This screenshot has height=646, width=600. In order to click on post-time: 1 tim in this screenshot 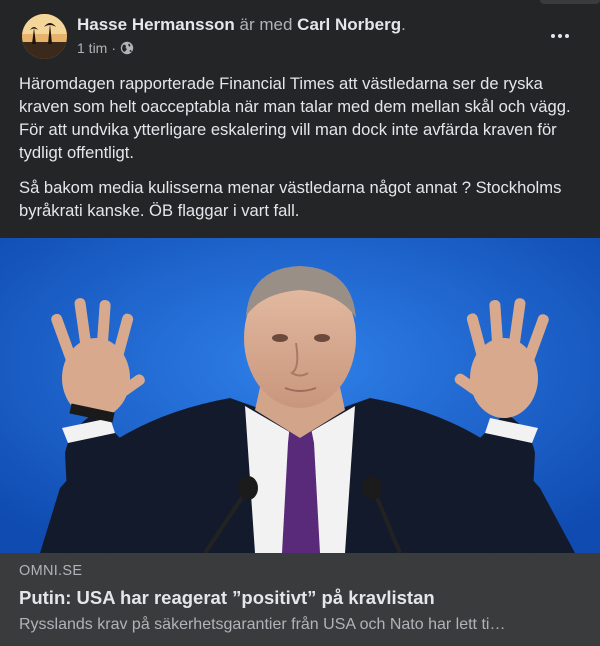, I will do `click(92, 48)`.